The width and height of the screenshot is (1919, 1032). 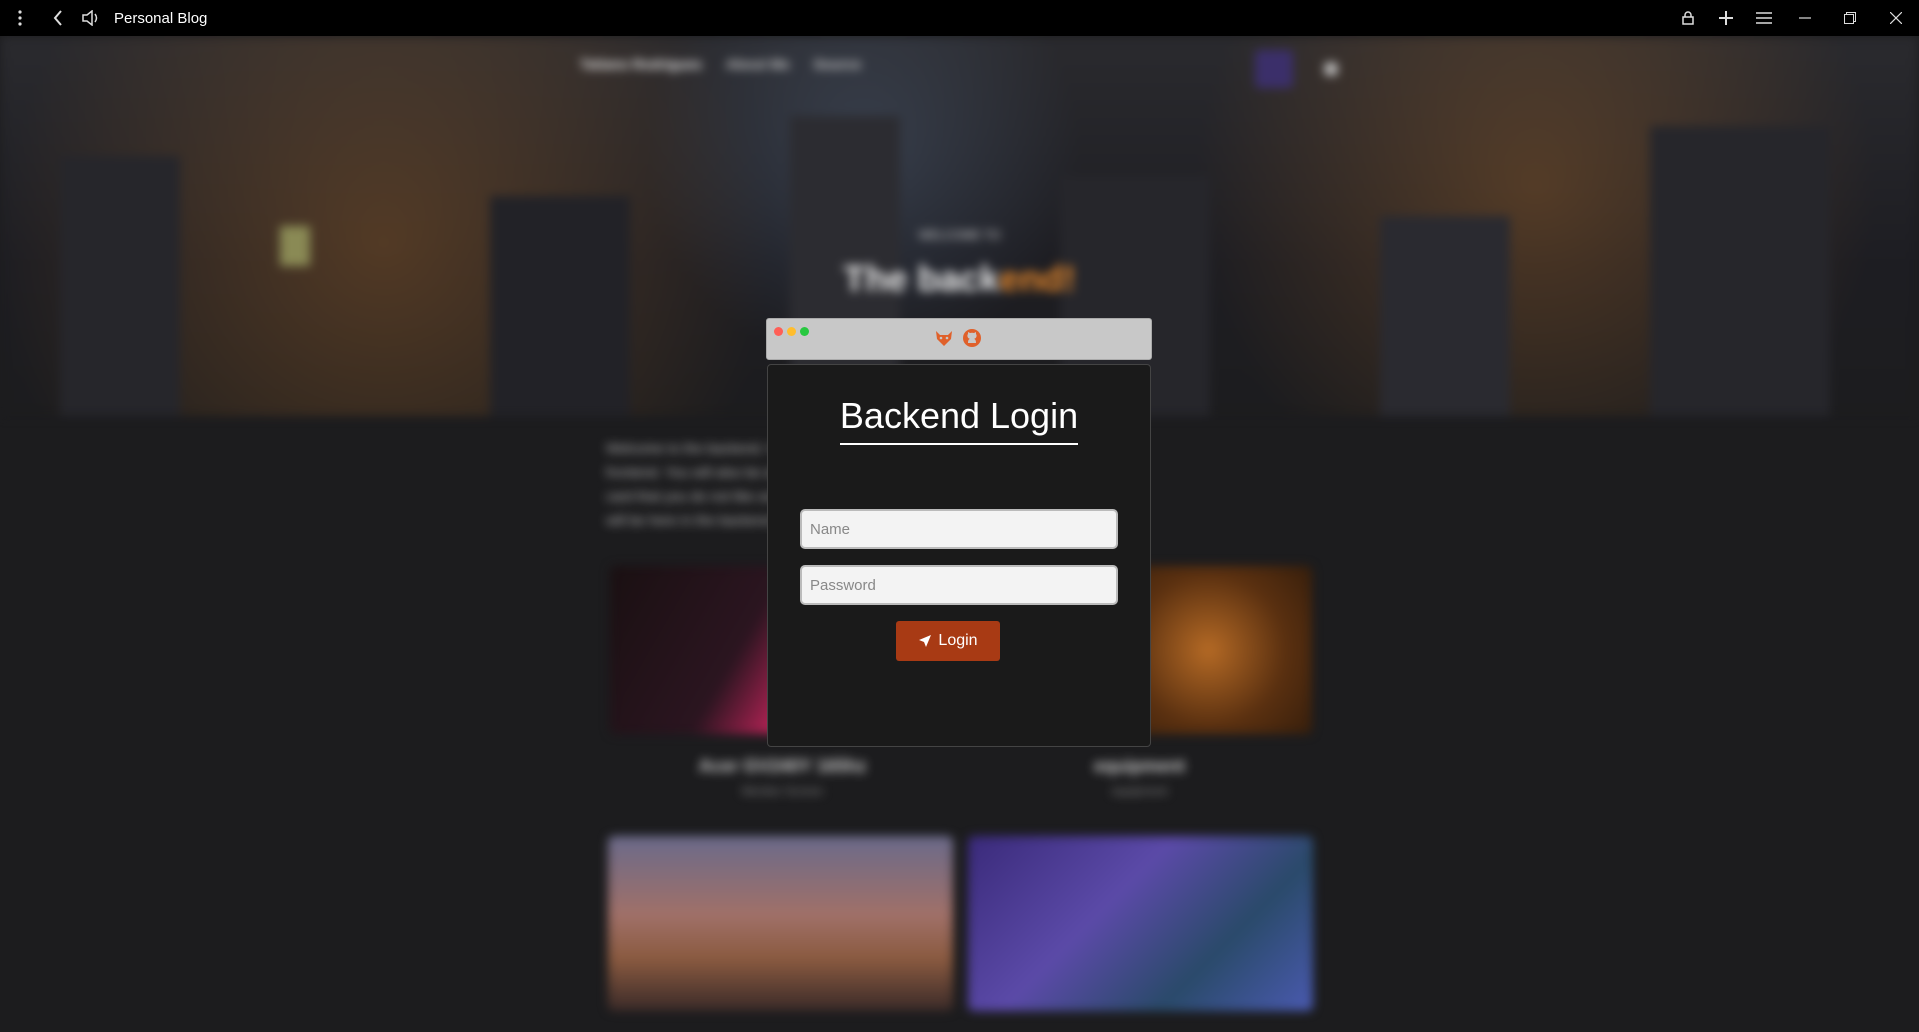 I want to click on hero-title-start: The back, so click(x=921, y=278).